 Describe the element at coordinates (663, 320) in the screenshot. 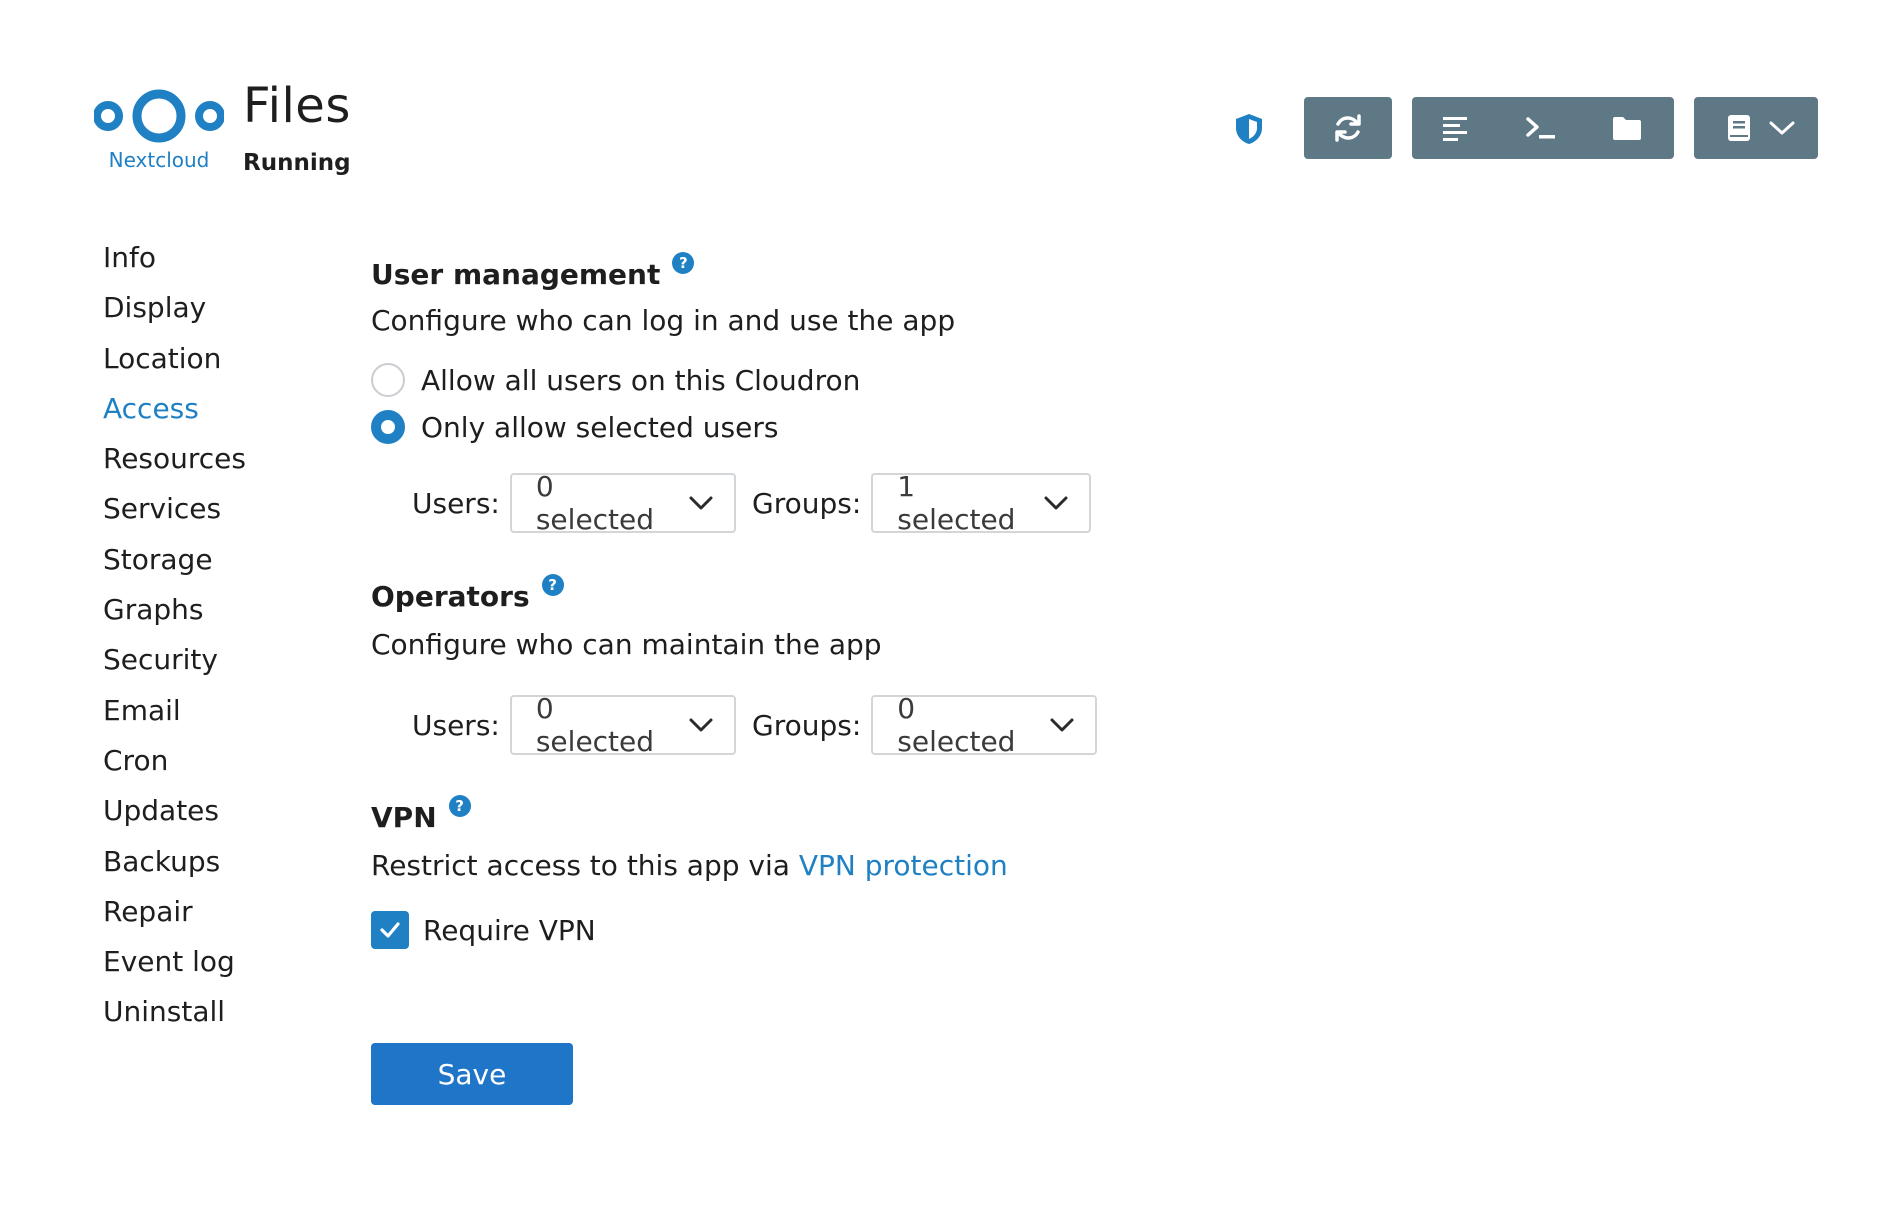

I see `user-management-description: Configure who can log in and use the app` at that location.